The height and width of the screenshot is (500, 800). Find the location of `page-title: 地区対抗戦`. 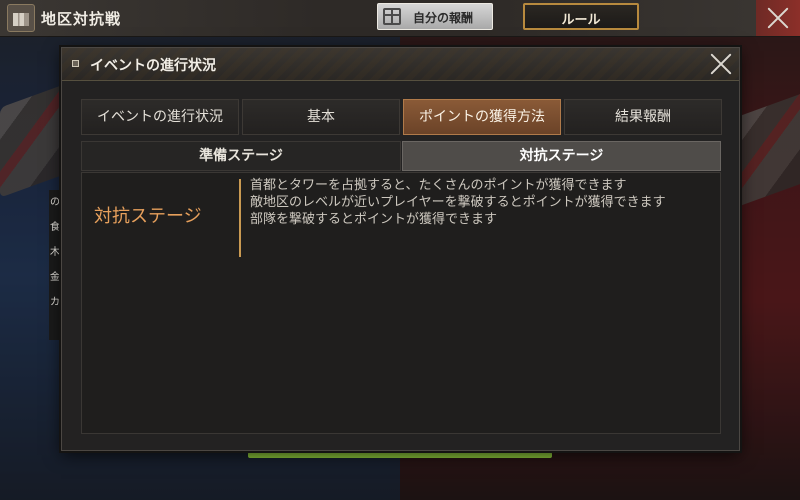

page-title: 地区対抗戦 is located at coordinates (81, 19).